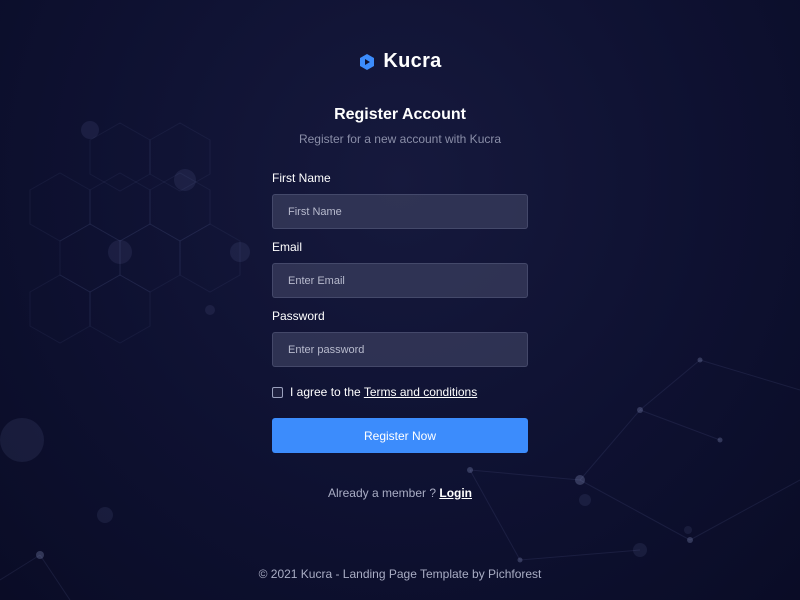  Describe the element at coordinates (400, 211) in the screenshot. I see `first-name-input` at that location.